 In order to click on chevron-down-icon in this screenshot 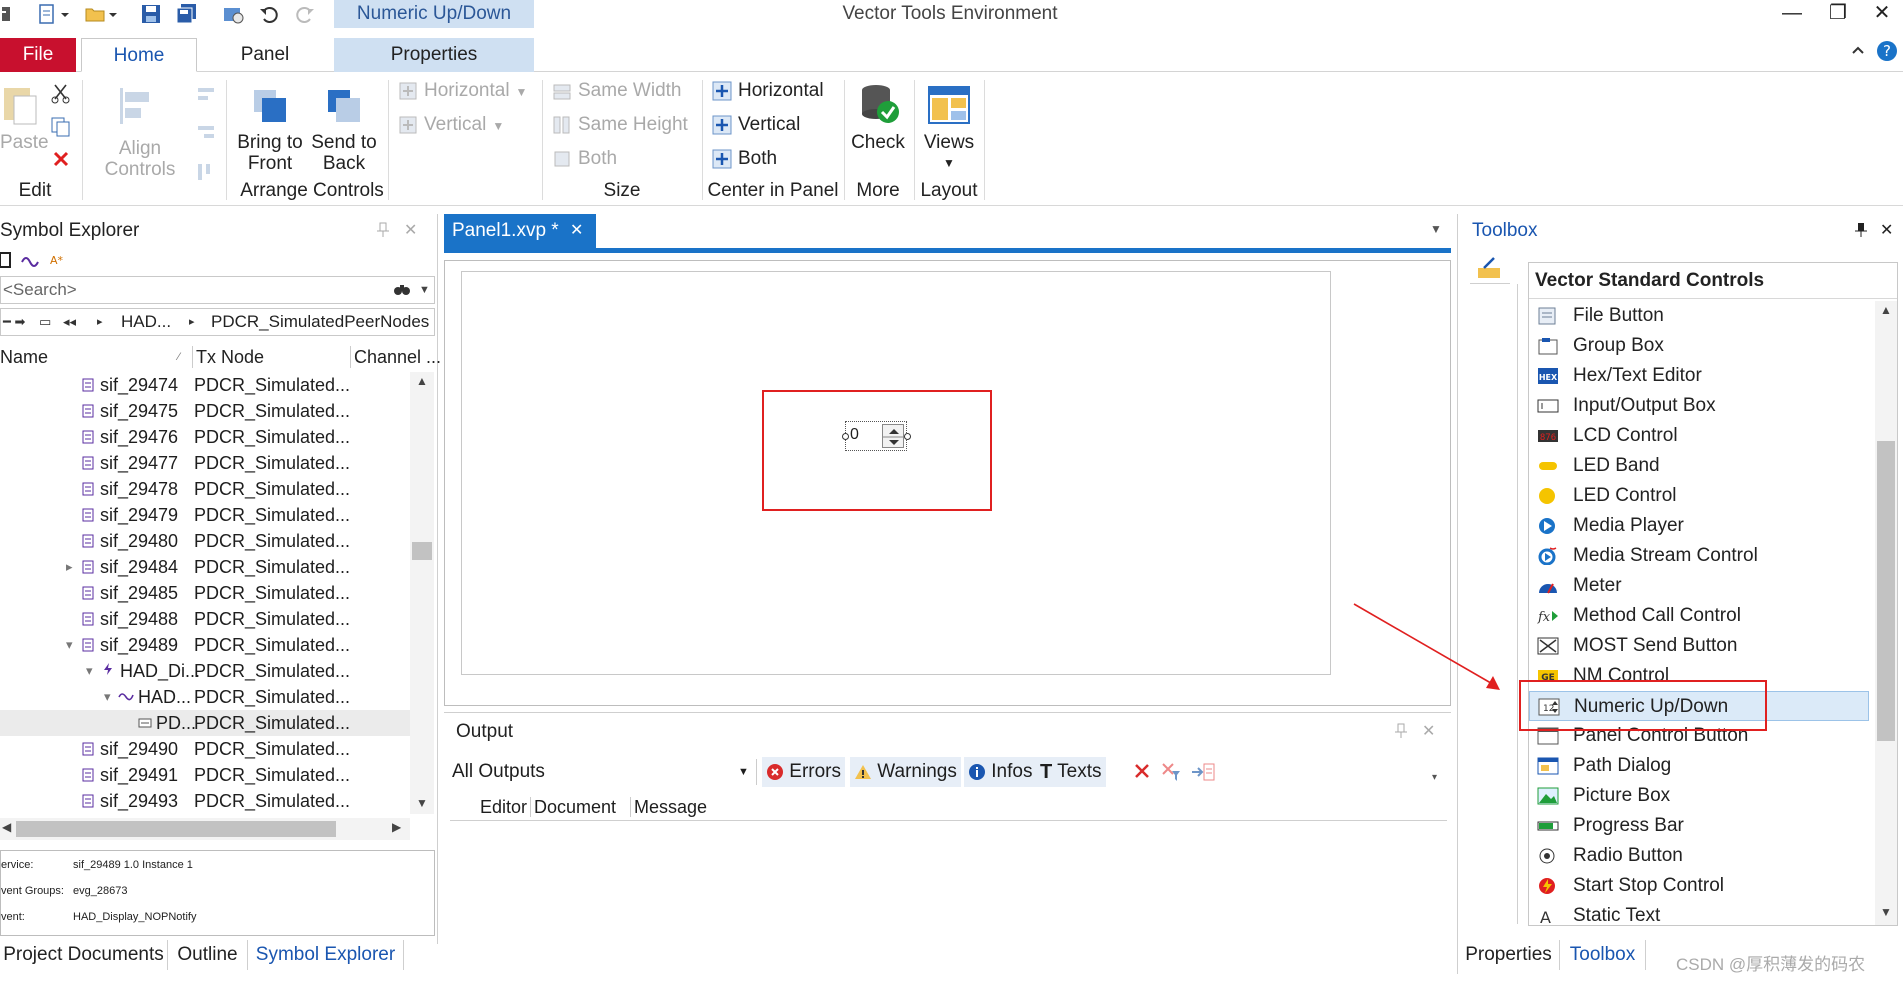, I will do `click(65, 14)`.